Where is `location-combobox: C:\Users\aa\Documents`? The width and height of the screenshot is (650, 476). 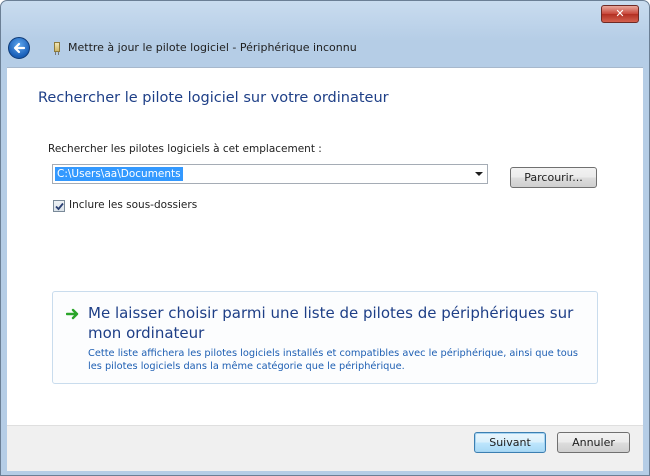 location-combobox: C:\Users\aa\Documents is located at coordinates (270, 174).